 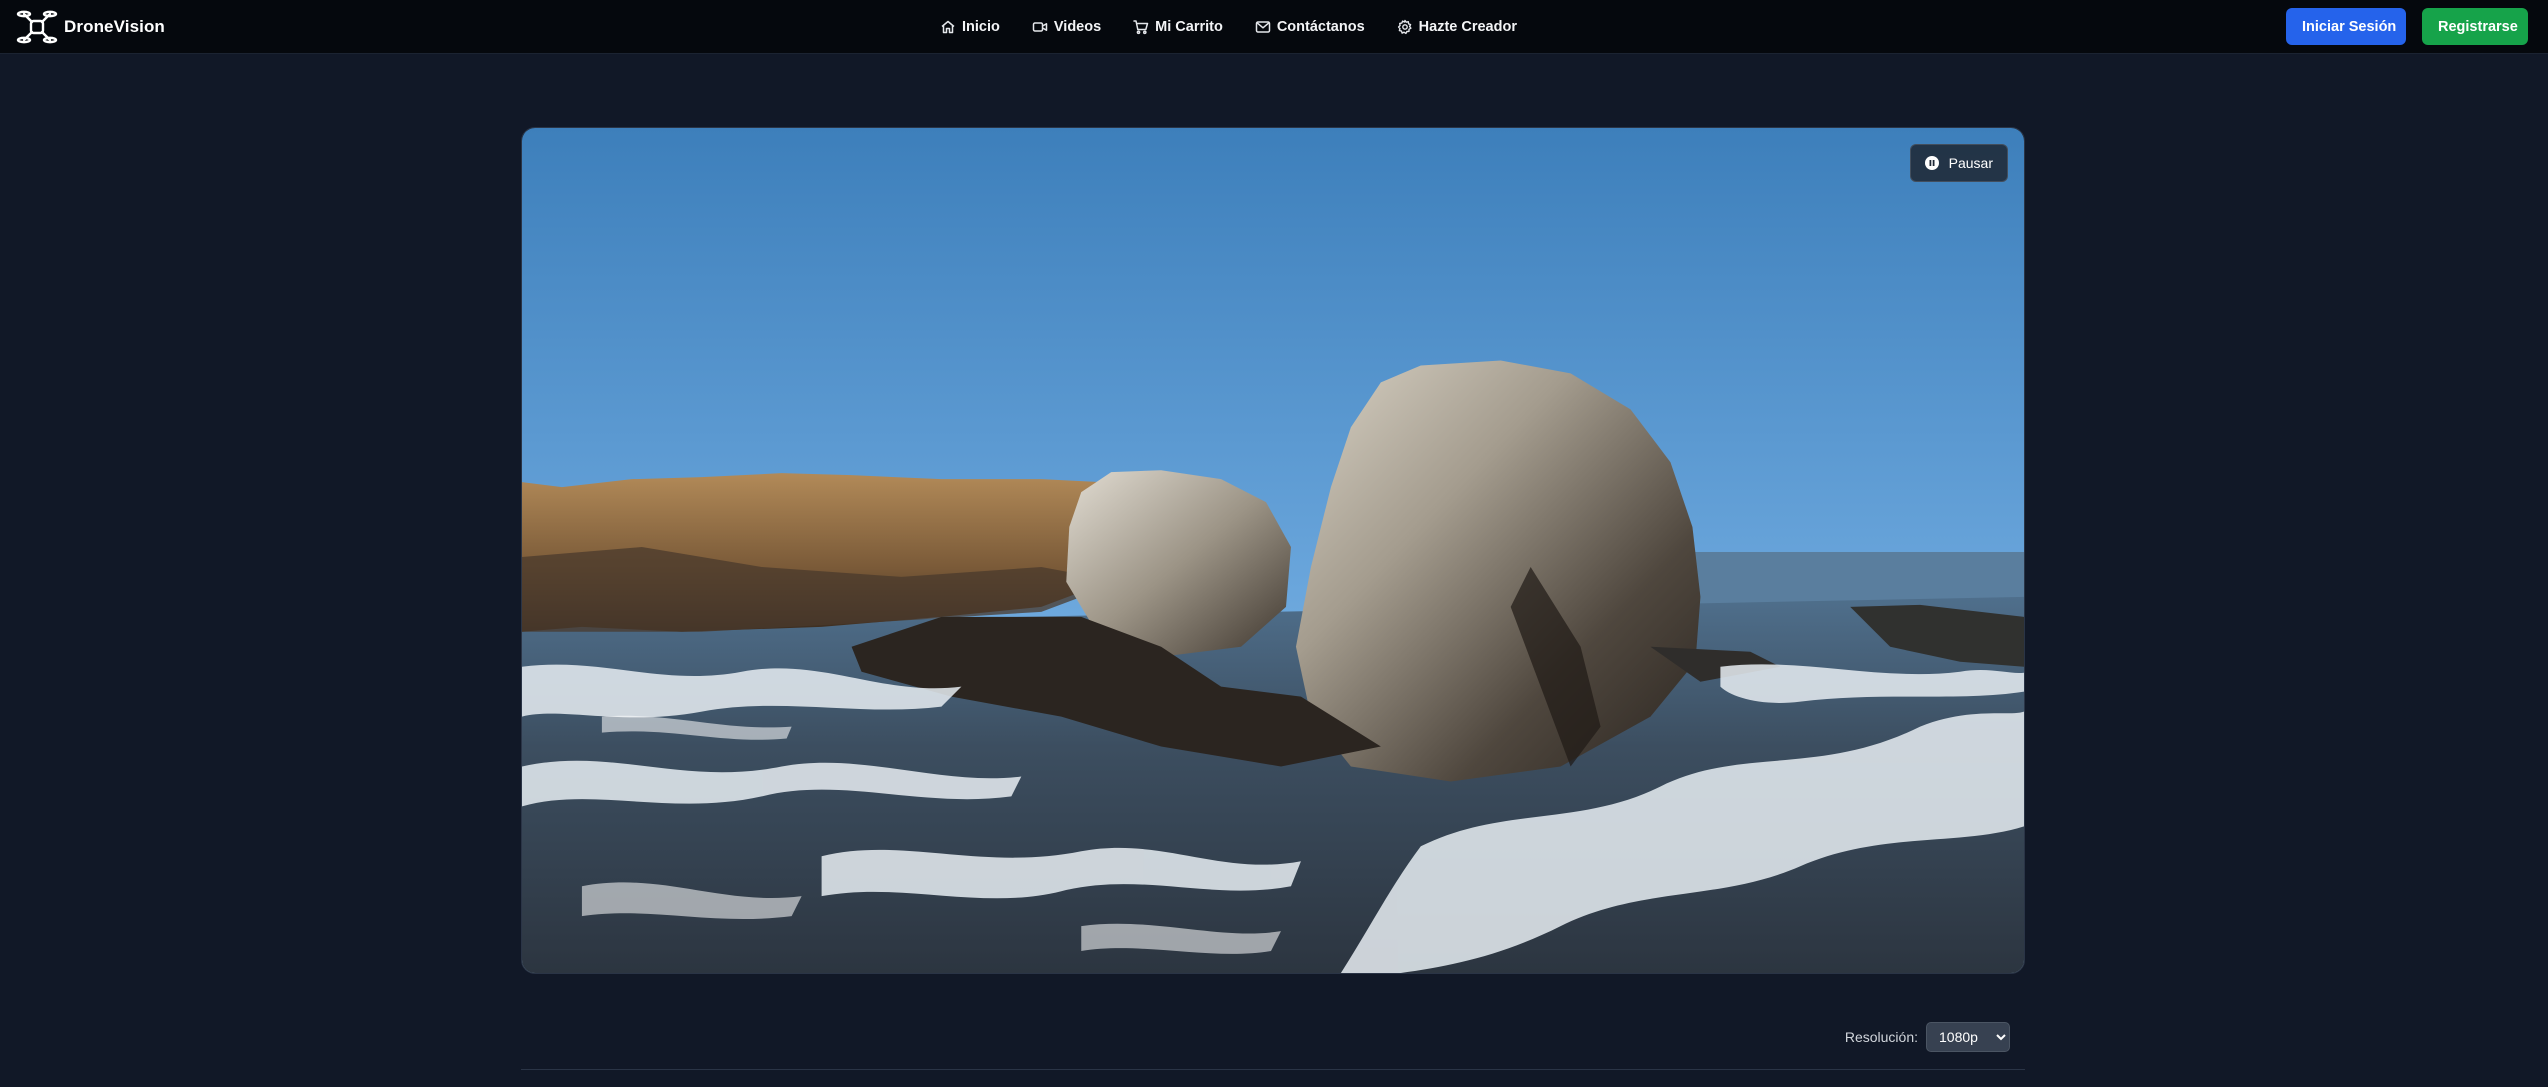 What do you see at coordinates (1273, 1069) in the screenshot?
I see `divider` at bounding box center [1273, 1069].